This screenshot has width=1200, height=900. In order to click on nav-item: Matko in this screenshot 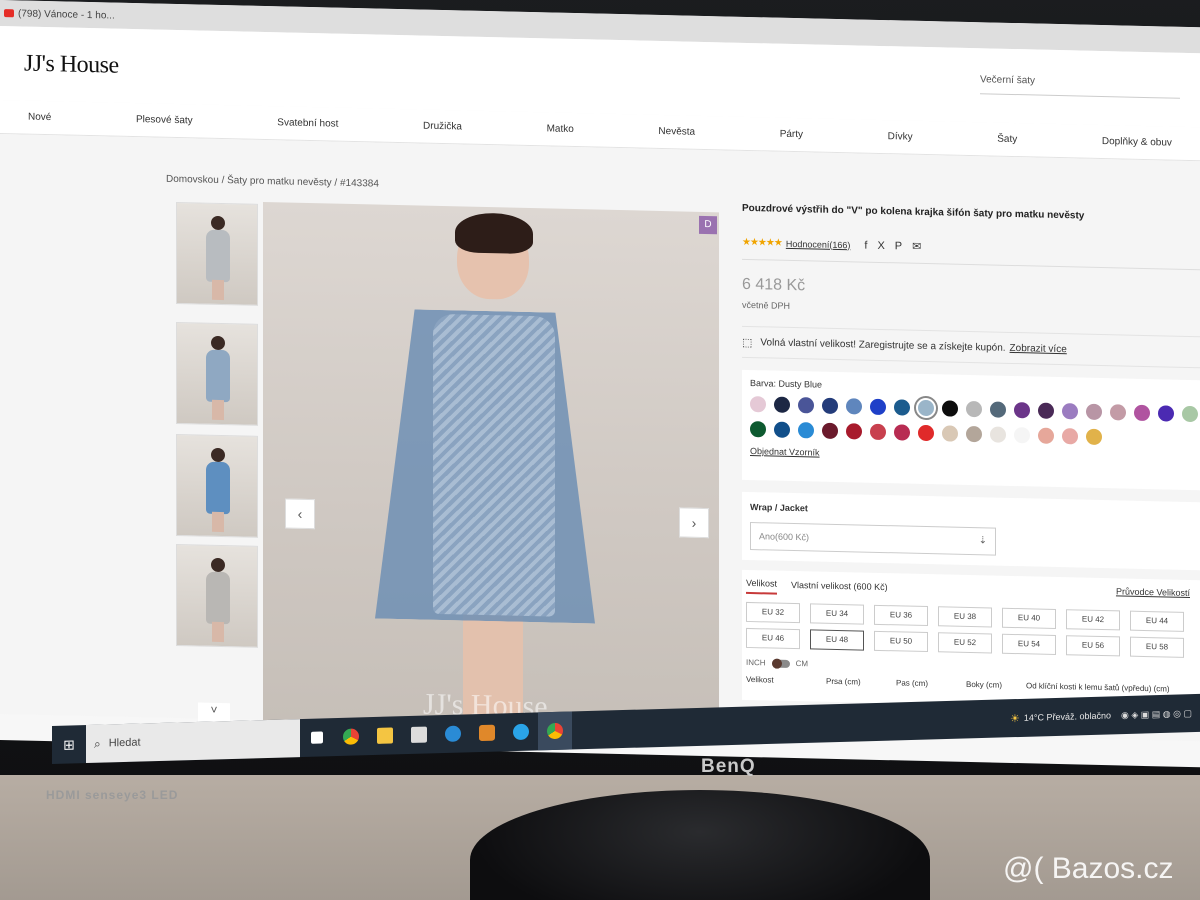, I will do `click(560, 129)`.